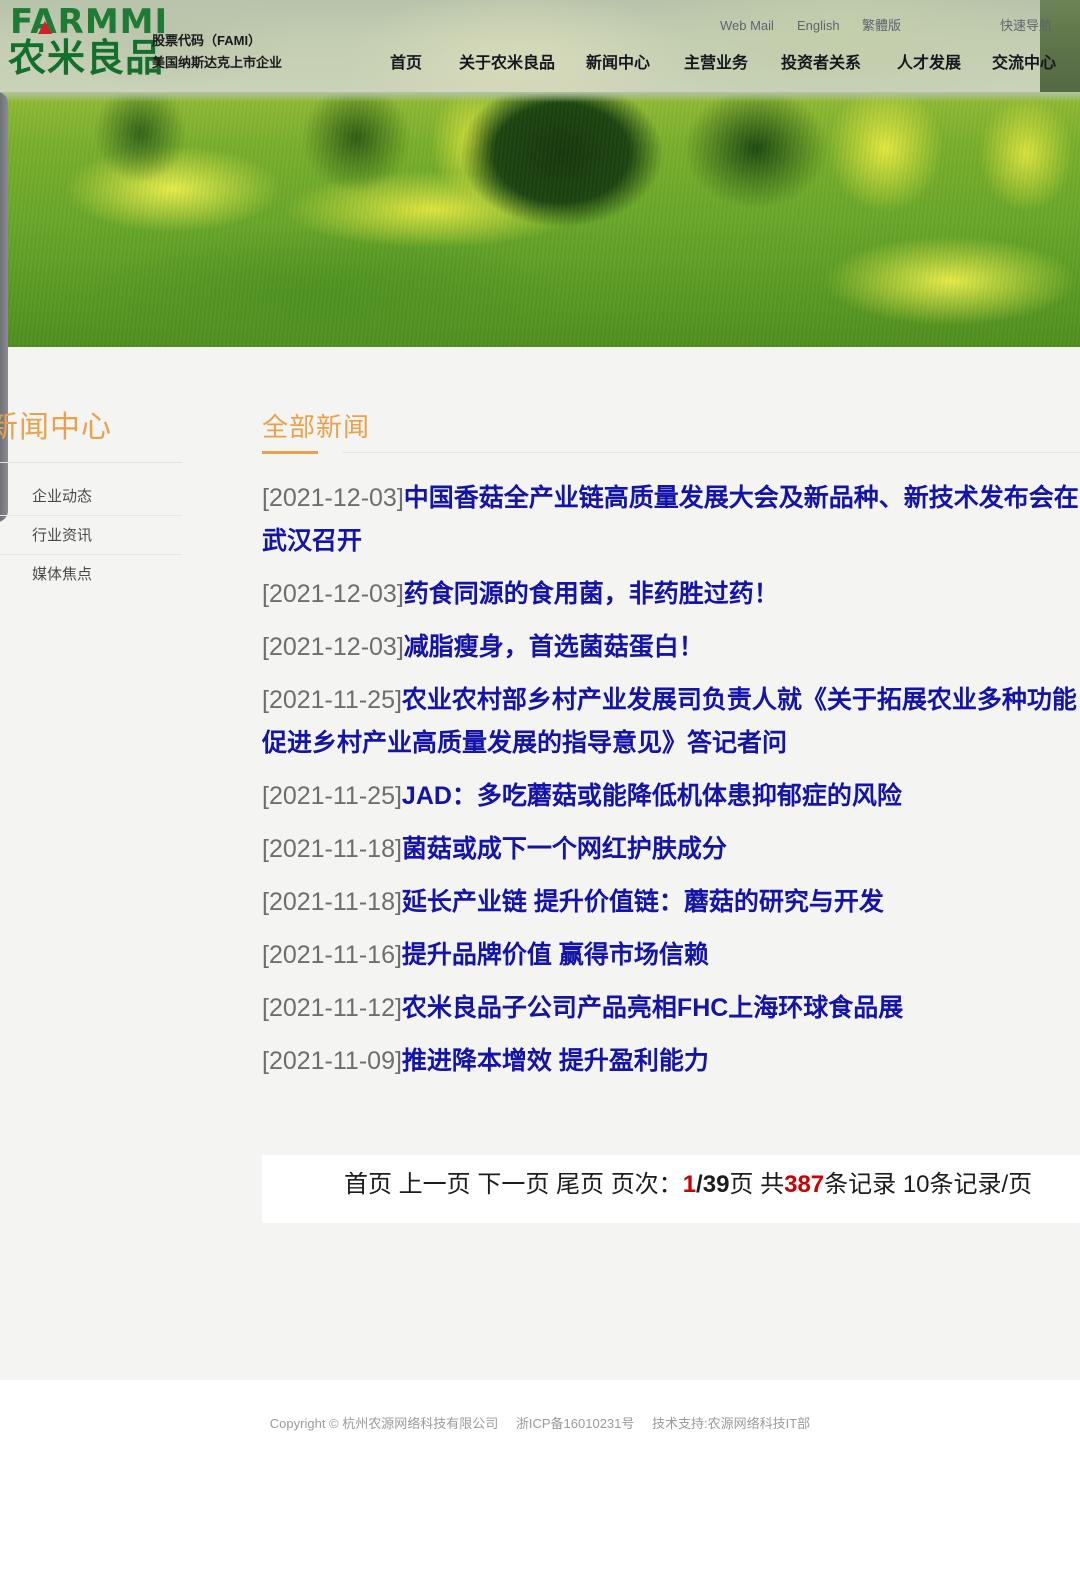  I want to click on pagination-per-page-value: 10, so click(916, 1184).